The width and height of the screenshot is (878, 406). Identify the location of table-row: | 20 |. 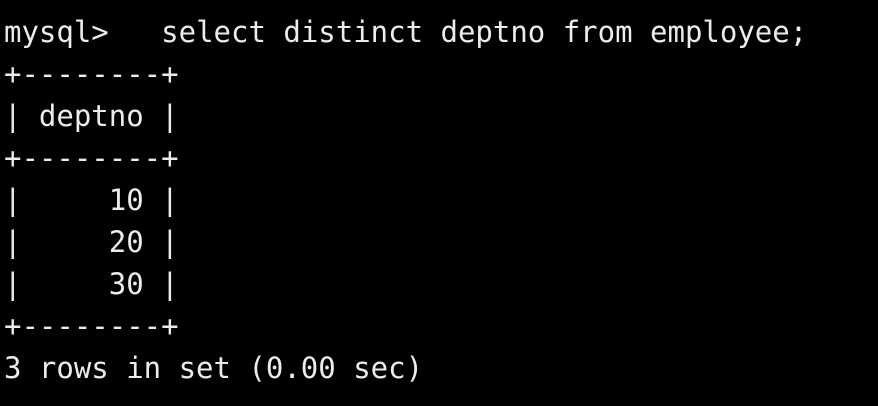
(91, 242).